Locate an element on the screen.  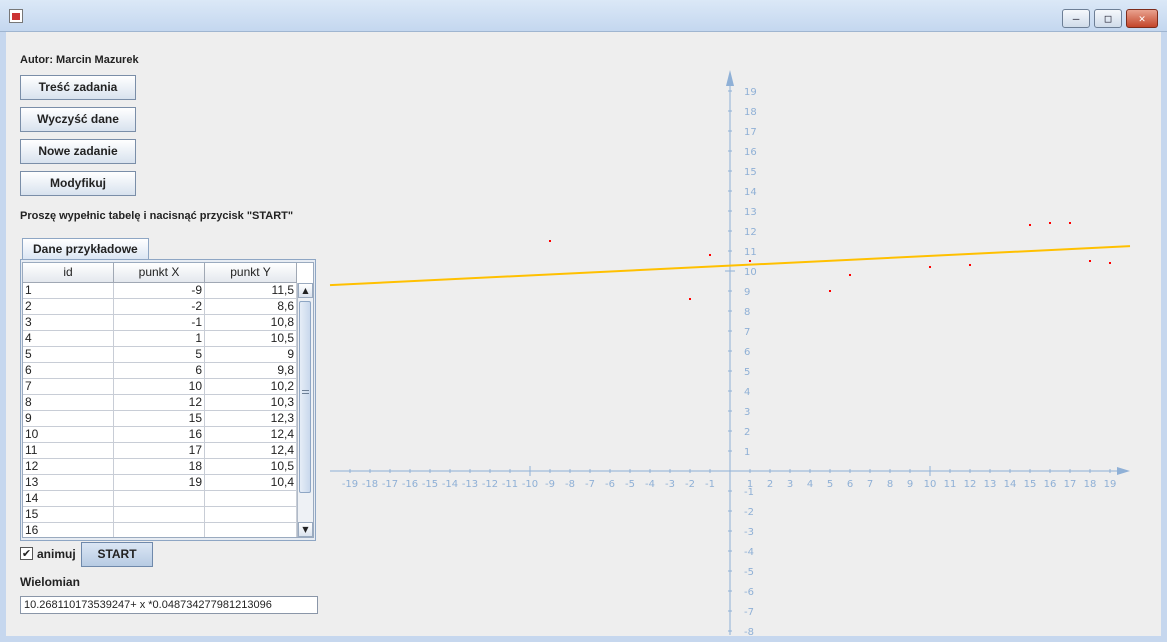
cell-y: 10,4 is located at coordinates (251, 483).